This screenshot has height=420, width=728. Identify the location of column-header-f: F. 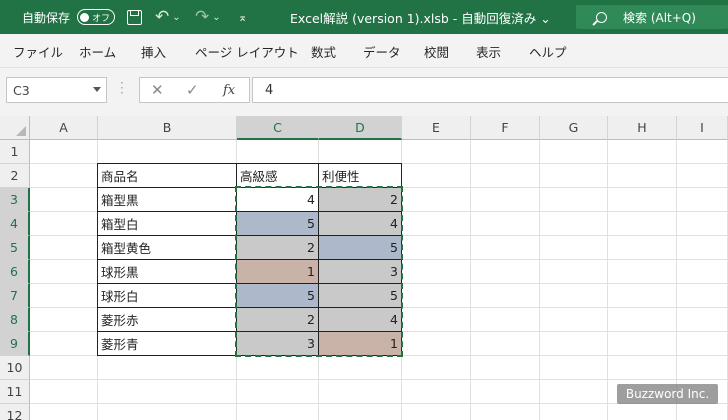
(505, 128).